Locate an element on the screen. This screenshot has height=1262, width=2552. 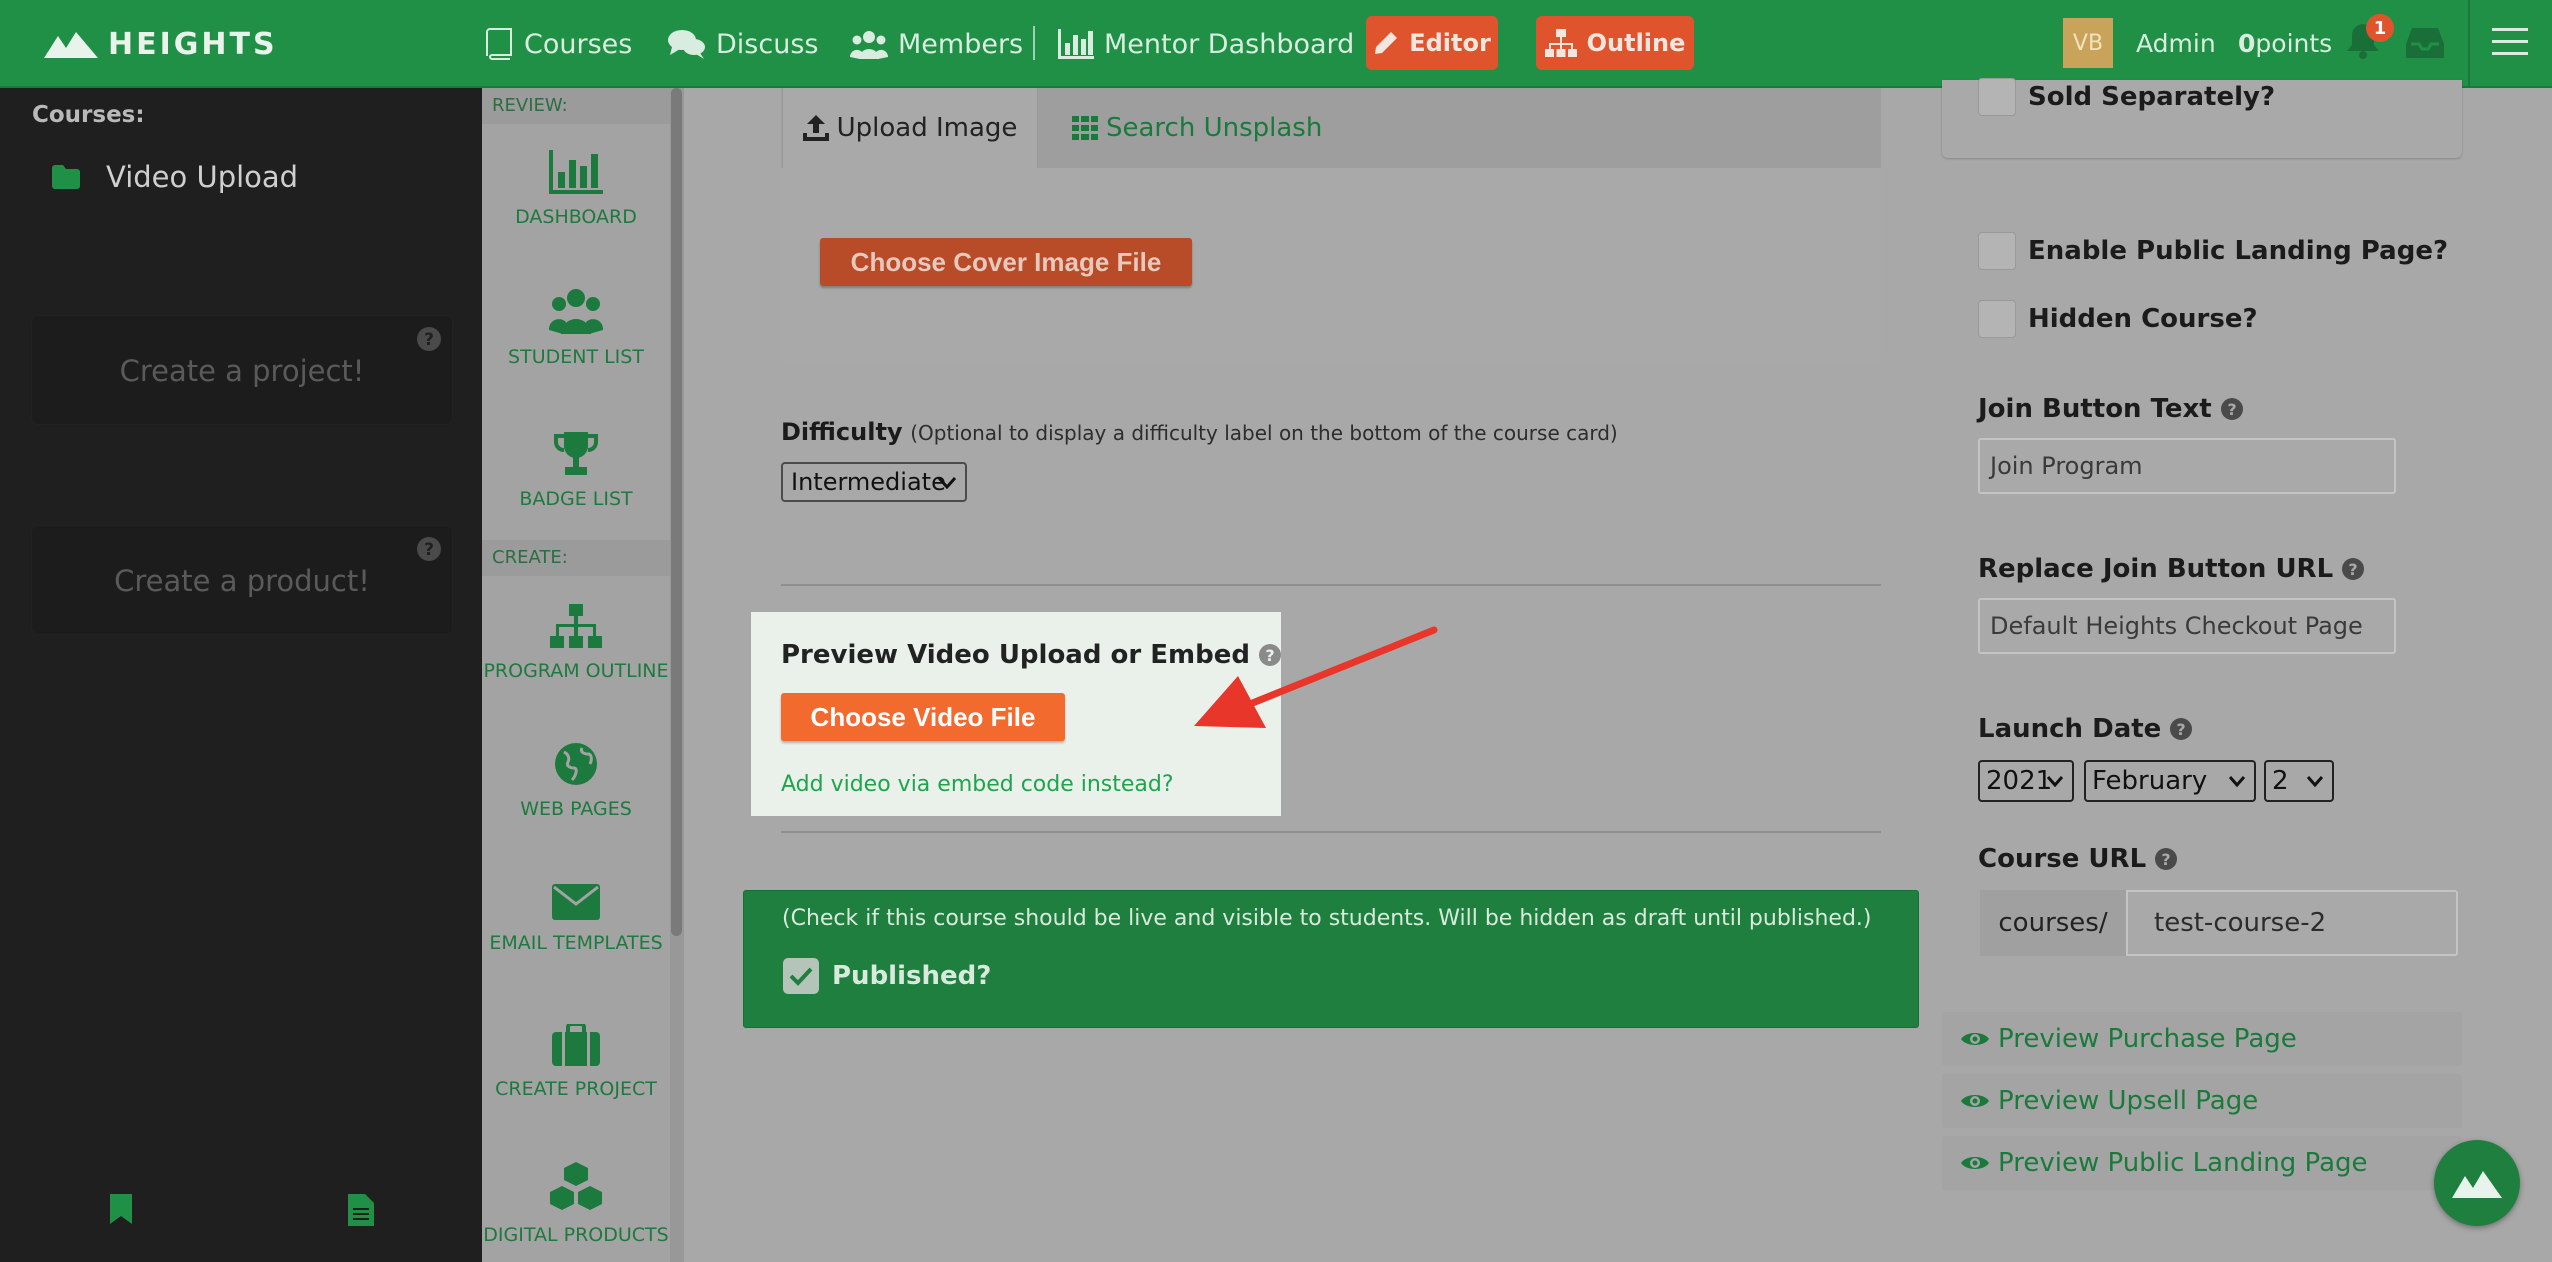
hidden-course-checkbox is located at coordinates (1997, 319).